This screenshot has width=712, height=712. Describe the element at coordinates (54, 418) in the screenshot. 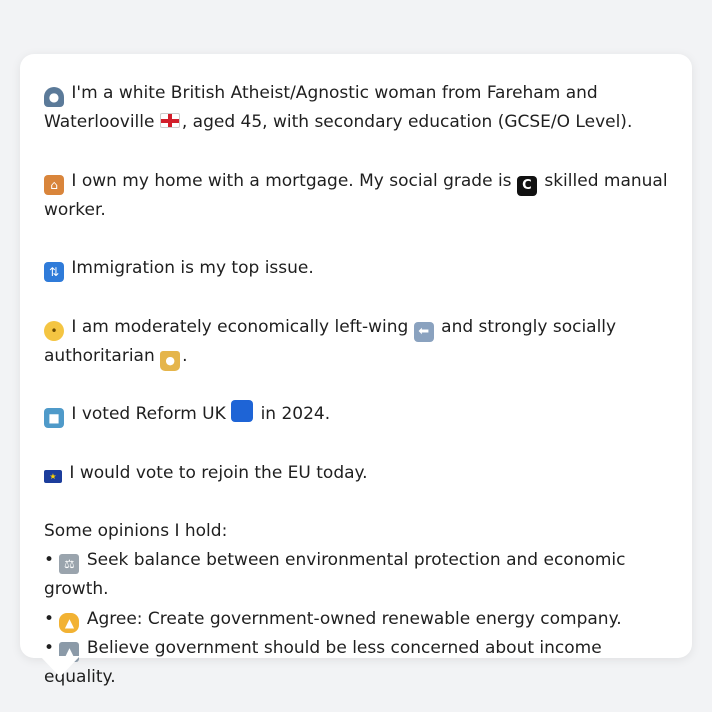

I see `ballot-box-icon: ■` at that location.